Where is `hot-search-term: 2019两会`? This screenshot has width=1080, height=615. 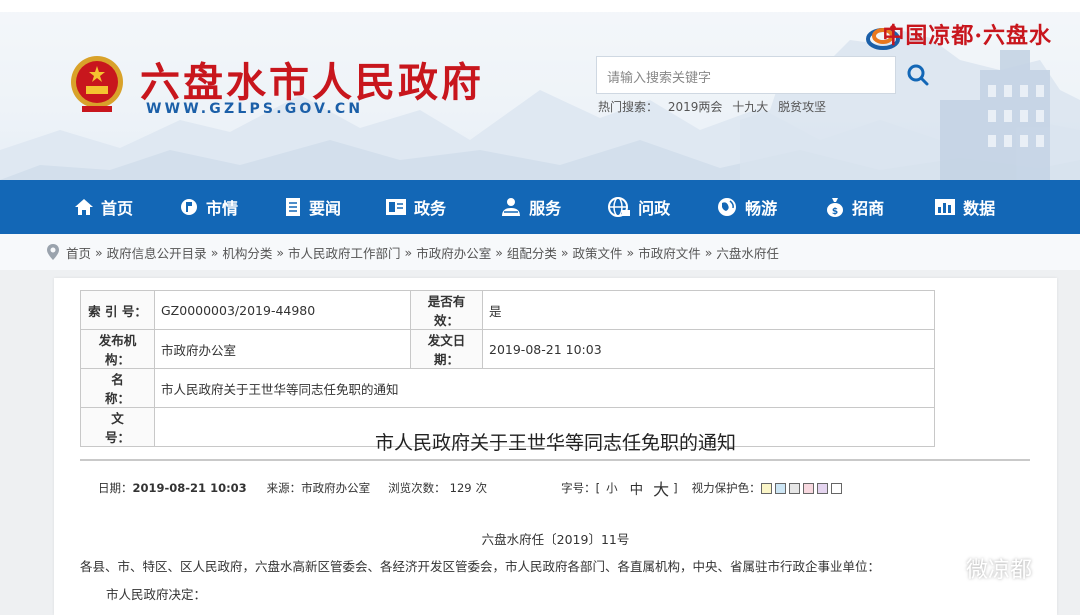
hot-search-term: 2019两会 is located at coordinates (695, 107).